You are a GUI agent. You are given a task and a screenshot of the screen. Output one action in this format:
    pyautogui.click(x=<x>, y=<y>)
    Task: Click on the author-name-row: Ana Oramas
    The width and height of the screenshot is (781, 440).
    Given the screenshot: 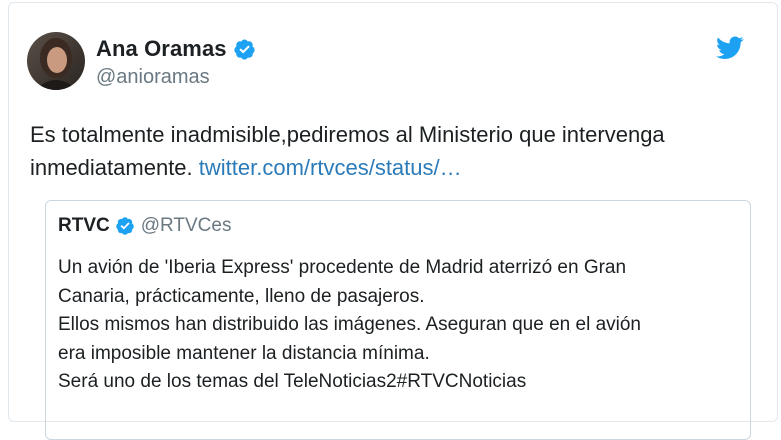 What is the action you would take?
    pyautogui.click(x=176, y=49)
    